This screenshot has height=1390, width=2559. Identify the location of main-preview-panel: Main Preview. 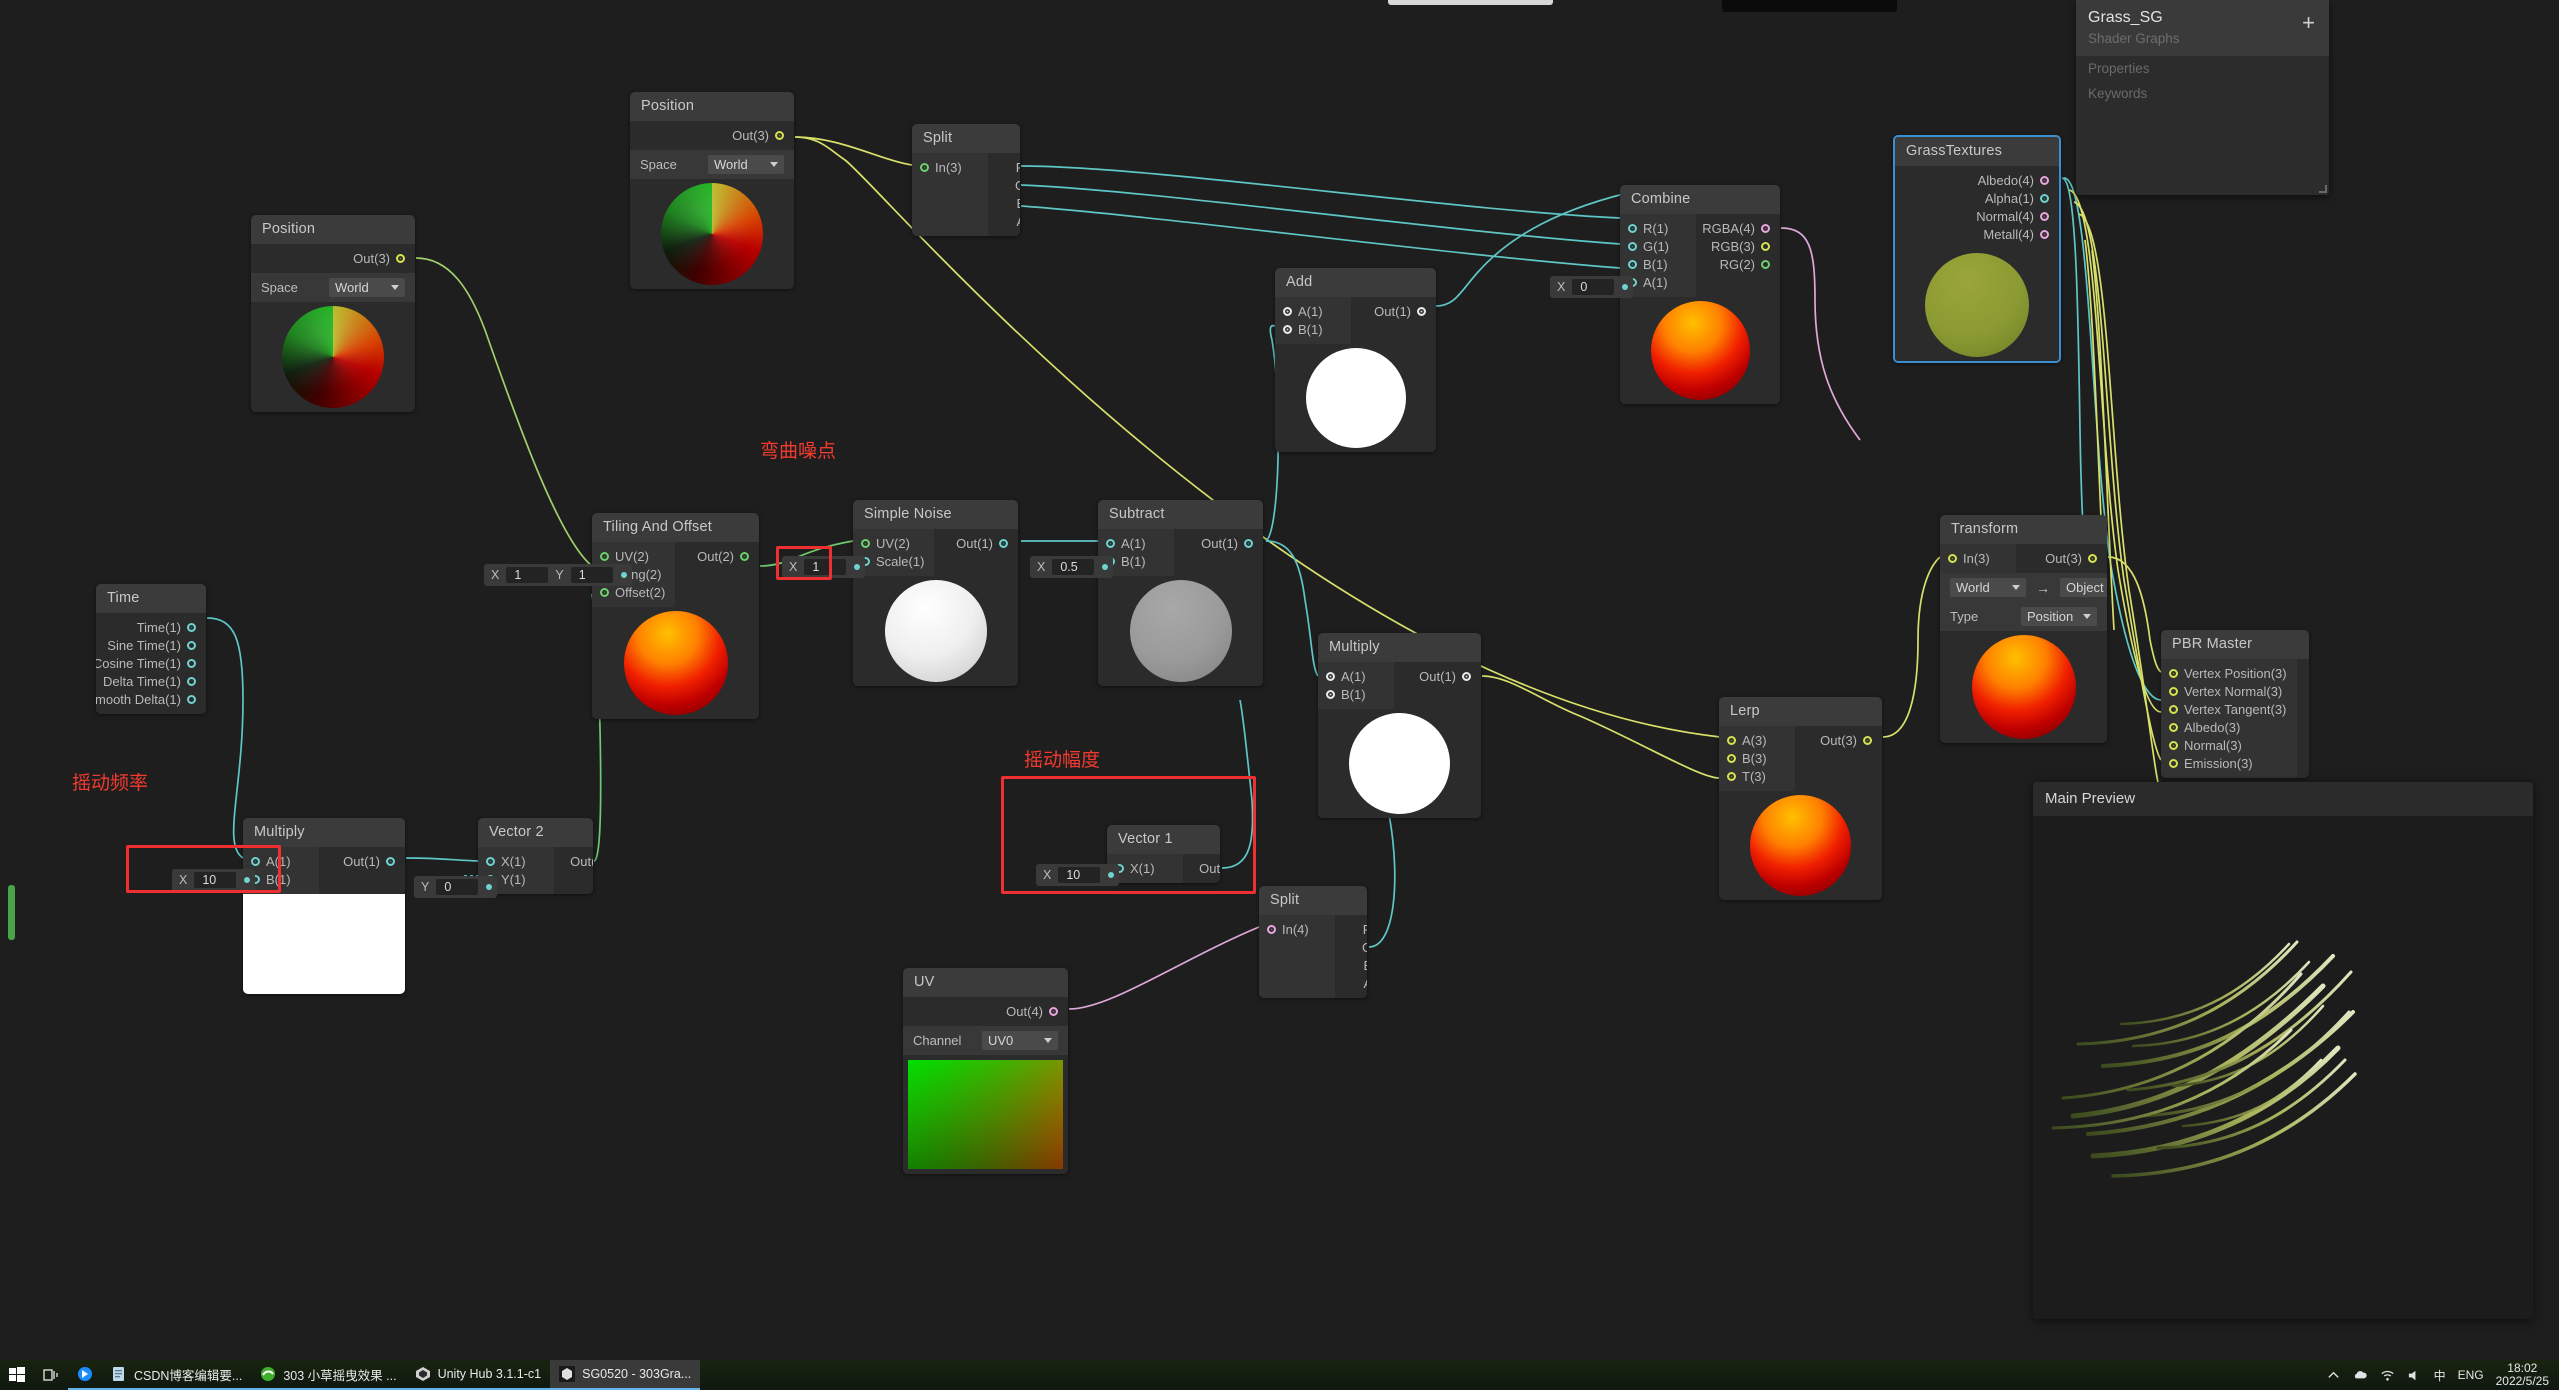
(2283, 1050).